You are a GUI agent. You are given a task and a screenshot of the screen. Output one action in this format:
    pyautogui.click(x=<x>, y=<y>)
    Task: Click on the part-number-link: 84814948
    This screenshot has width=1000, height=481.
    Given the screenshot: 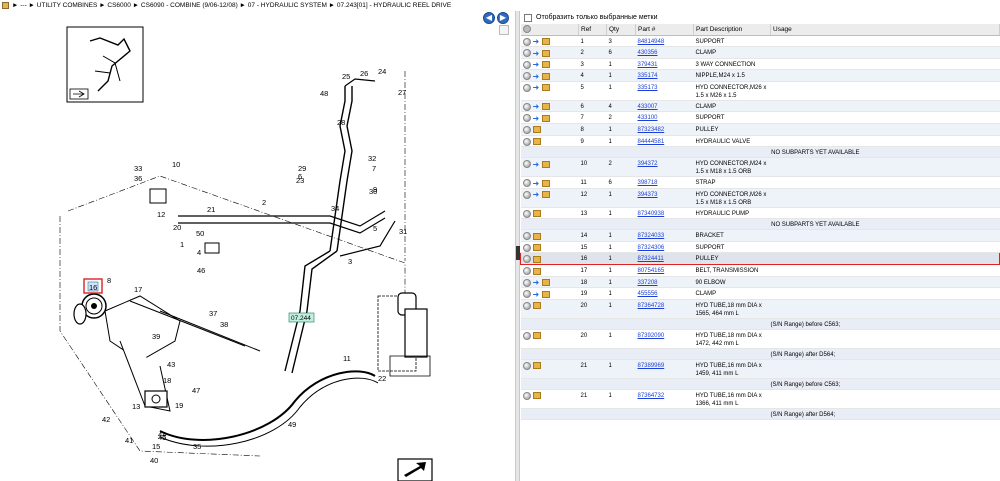 What is the action you would take?
    pyautogui.click(x=651, y=42)
    